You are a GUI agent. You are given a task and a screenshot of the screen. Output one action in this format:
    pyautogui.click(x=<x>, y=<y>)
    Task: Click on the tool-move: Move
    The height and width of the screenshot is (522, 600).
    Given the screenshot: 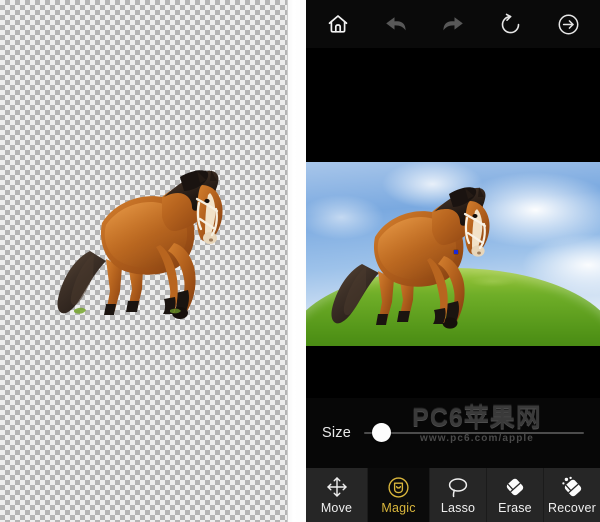 What is the action you would take?
    pyautogui.click(x=337, y=495)
    